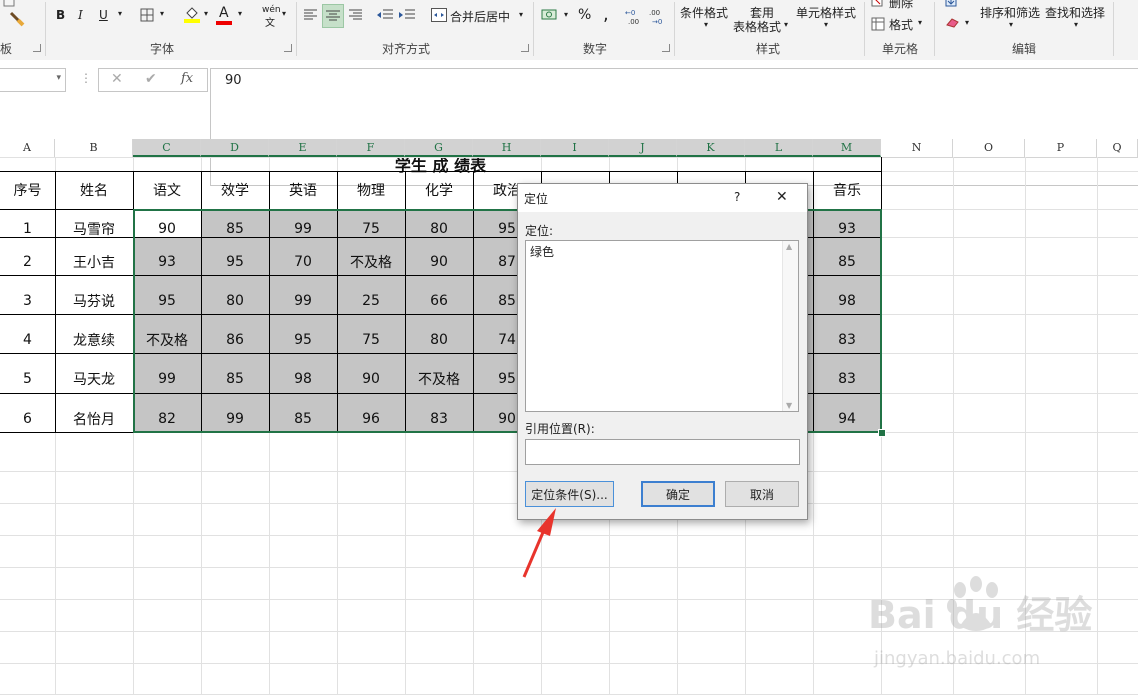 The width and height of the screenshot is (1138, 695). Describe the element at coordinates (1011, 24) in the screenshot. I see `sort-filter-dropdown-icon: ▾` at that location.